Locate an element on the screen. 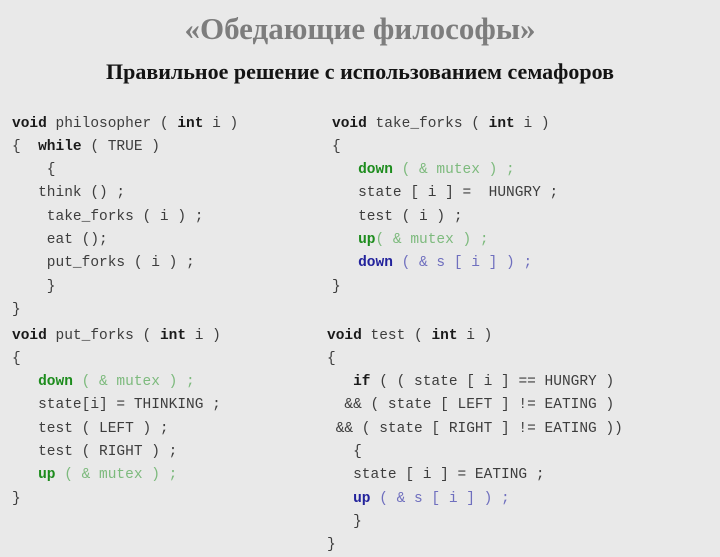 The width and height of the screenshot is (720, 557). code-token: philosopher ( is located at coordinates (112, 124).